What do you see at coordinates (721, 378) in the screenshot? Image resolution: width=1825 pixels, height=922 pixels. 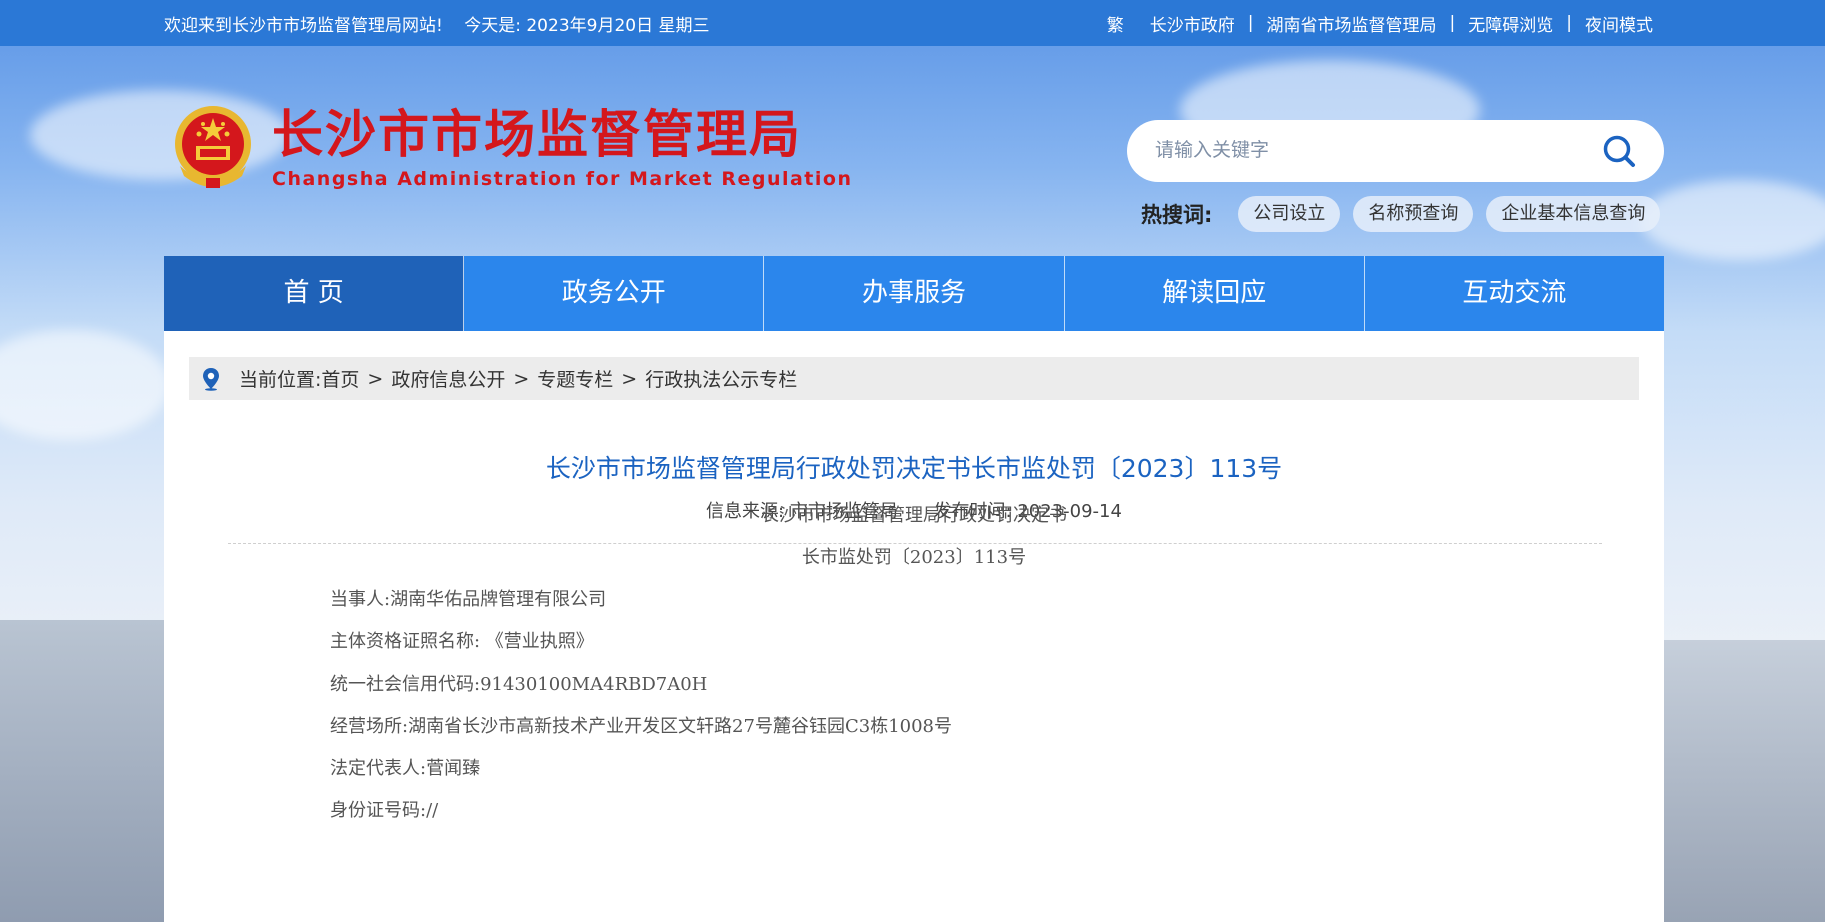 I see `breadcrumb-enforcement-column: 行政执法公示专栏` at bounding box center [721, 378].